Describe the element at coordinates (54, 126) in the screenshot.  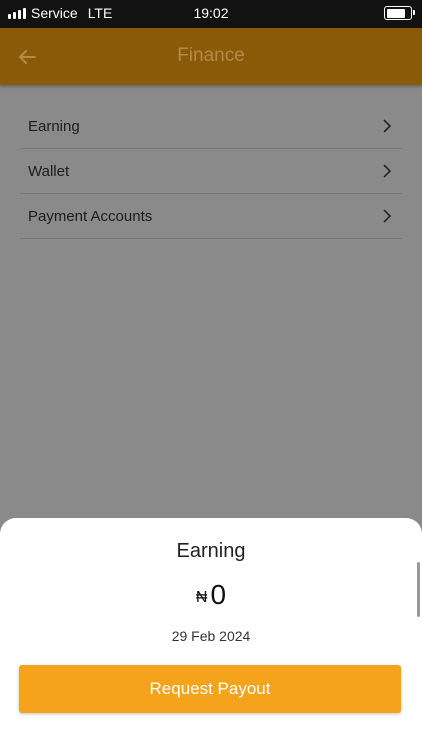
I see `menu-item-label: Earning` at that location.